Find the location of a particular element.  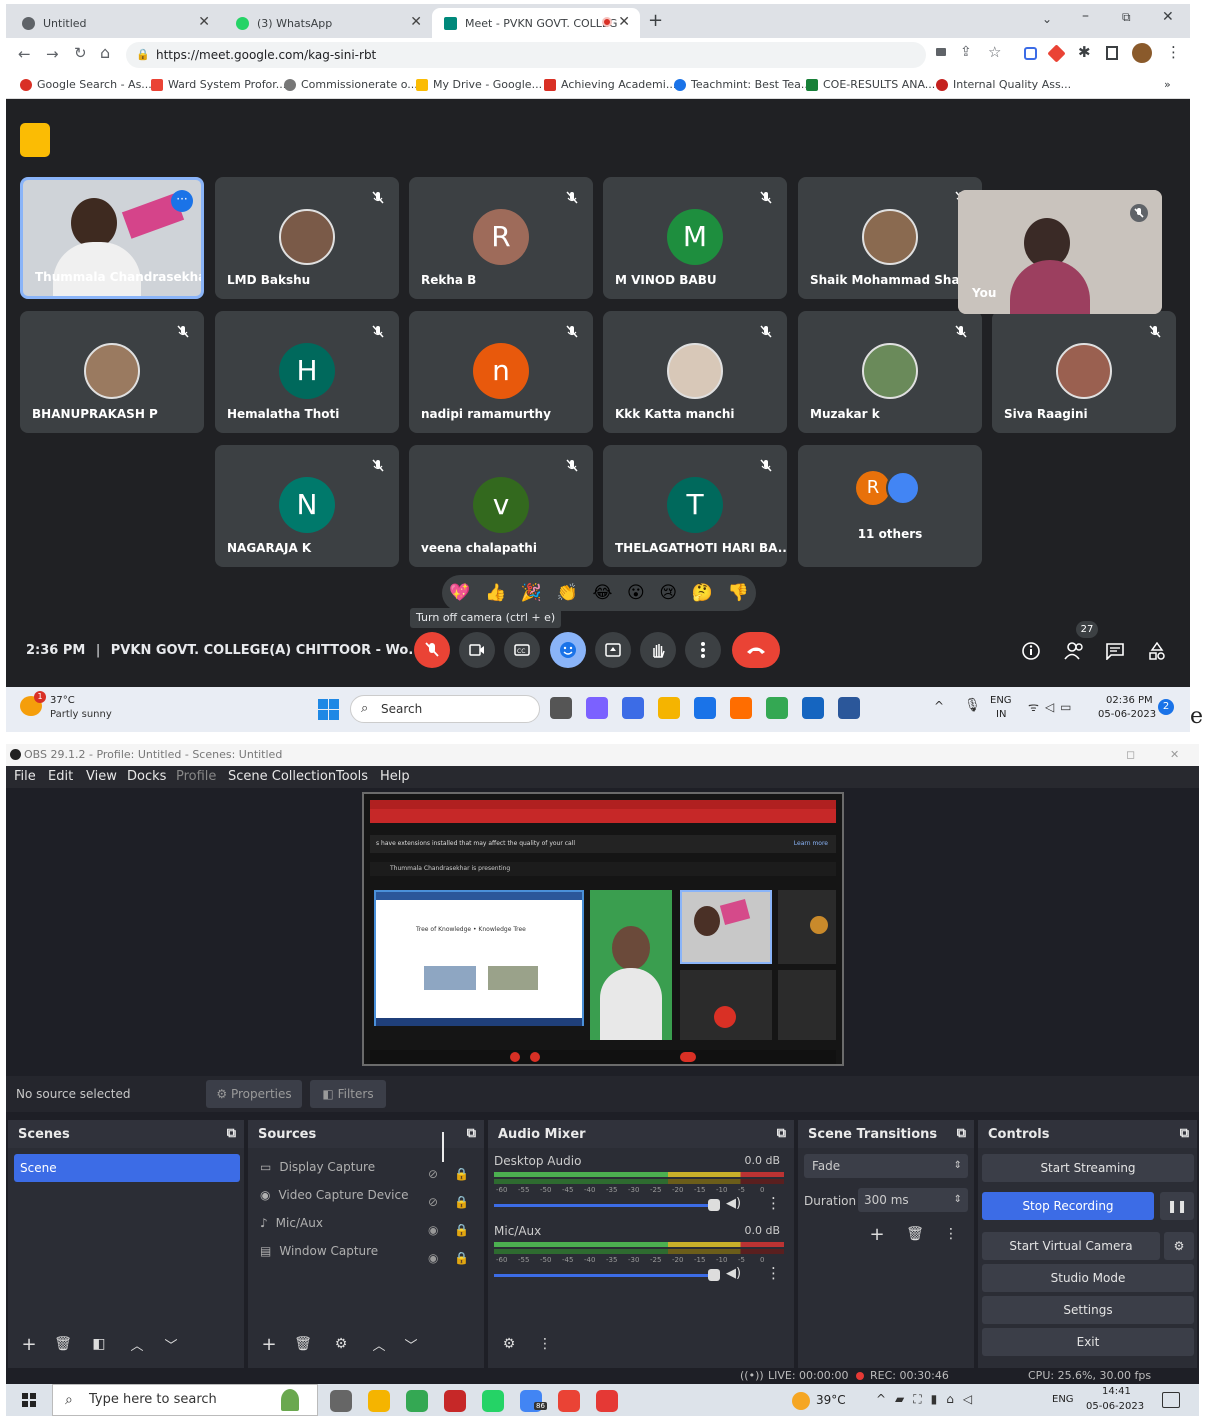

add-scene-icon: + is located at coordinates (29, 1344).